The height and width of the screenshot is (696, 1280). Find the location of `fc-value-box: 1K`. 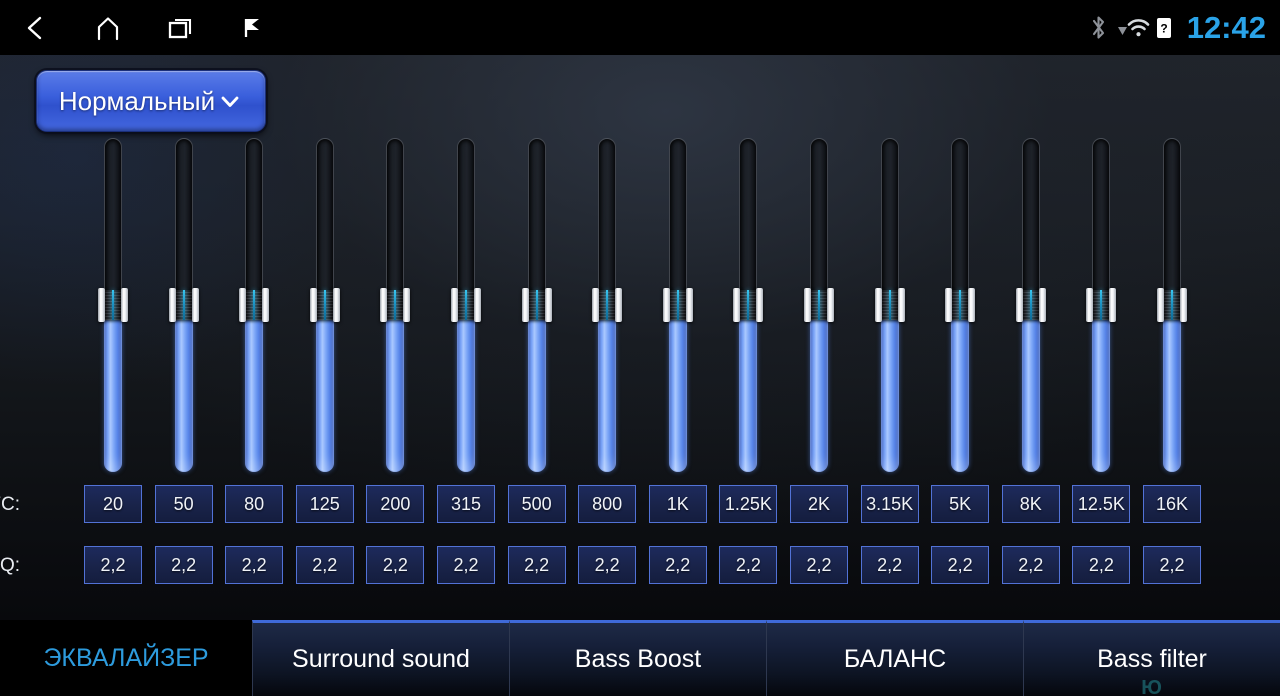

fc-value-box: 1K is located at coordinates (677, 504).